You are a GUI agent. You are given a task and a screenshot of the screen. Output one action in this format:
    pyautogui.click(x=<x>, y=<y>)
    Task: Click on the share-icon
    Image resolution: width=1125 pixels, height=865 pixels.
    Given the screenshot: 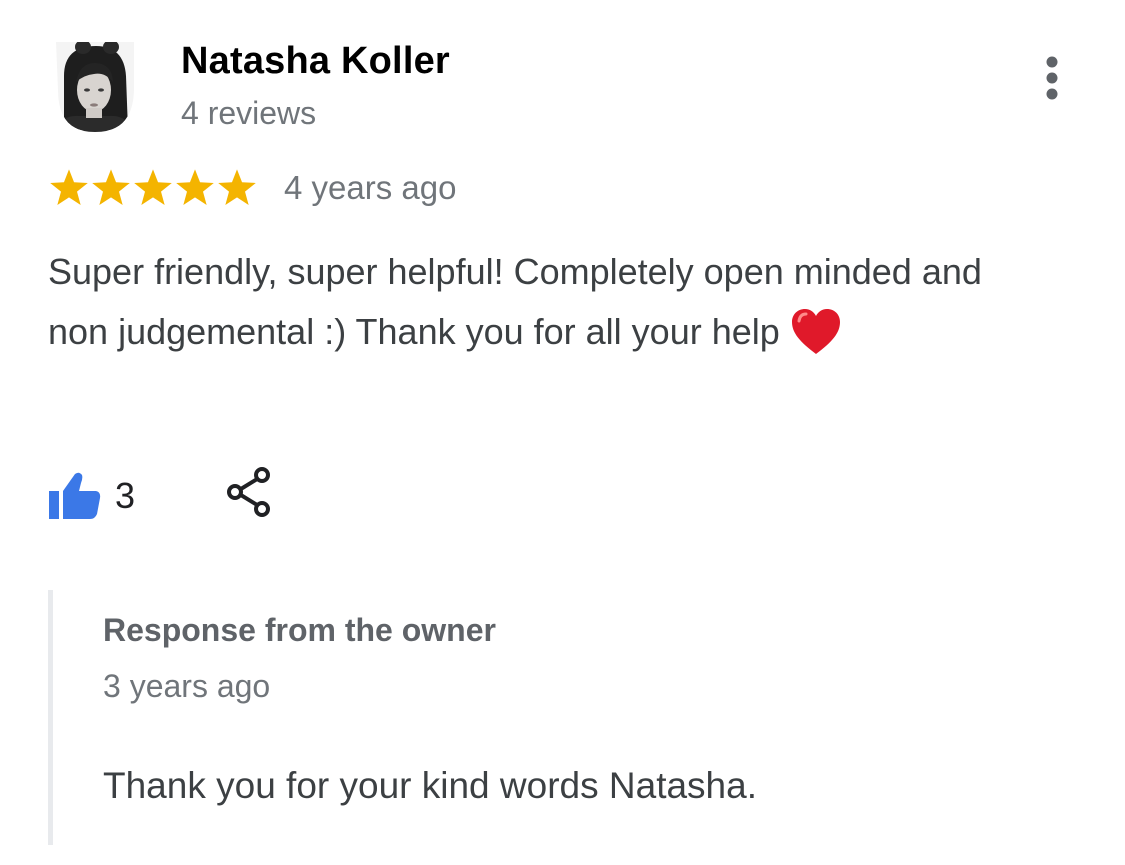 What is the action you would take?
    pyautogui.click(x=248, y=492)
    